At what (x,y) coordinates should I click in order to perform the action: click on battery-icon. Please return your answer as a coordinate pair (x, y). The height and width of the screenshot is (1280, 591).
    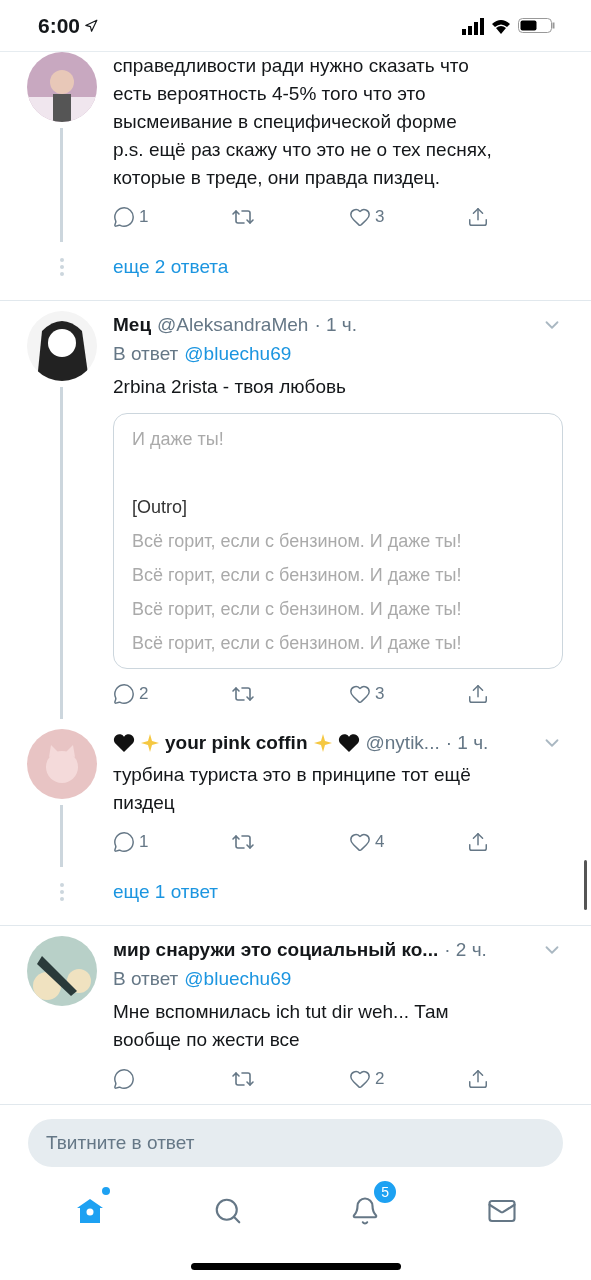
    Looking at the image, I should click on (536, 25).